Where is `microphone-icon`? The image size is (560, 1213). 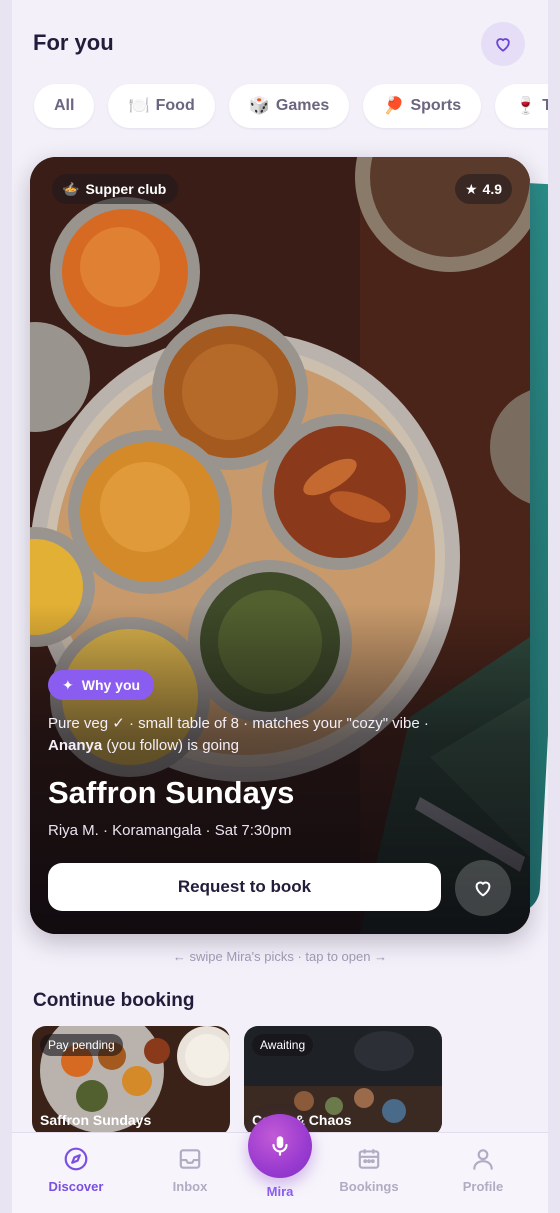 microphone-icon is located at coordinates (280, 1146).